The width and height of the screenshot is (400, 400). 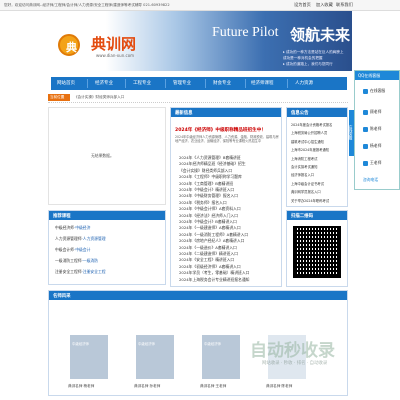 What do you see at coordinates (72, 250) in the screenshot?
I see `recommend-item: 中级会计师·中级会计` at bounding box center [72, 250].